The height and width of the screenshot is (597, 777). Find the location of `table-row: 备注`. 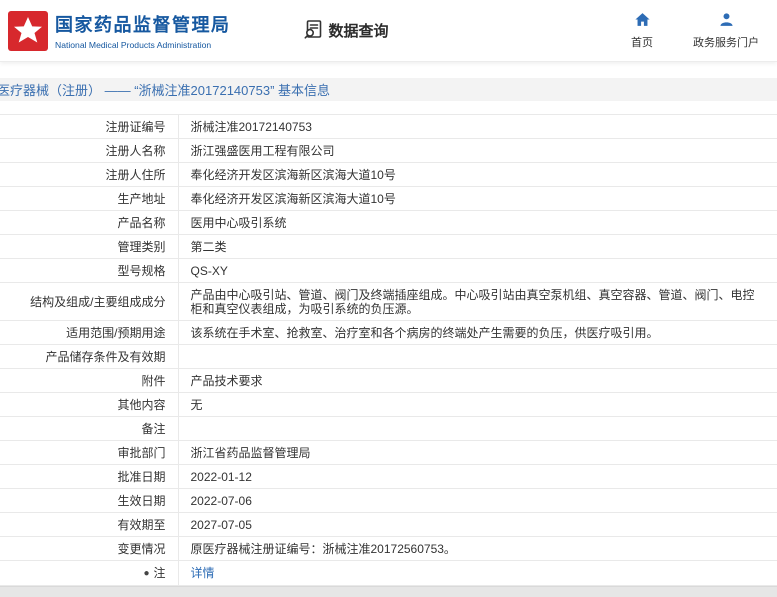

table-row: 备注 is located at coordinates (388, 428).